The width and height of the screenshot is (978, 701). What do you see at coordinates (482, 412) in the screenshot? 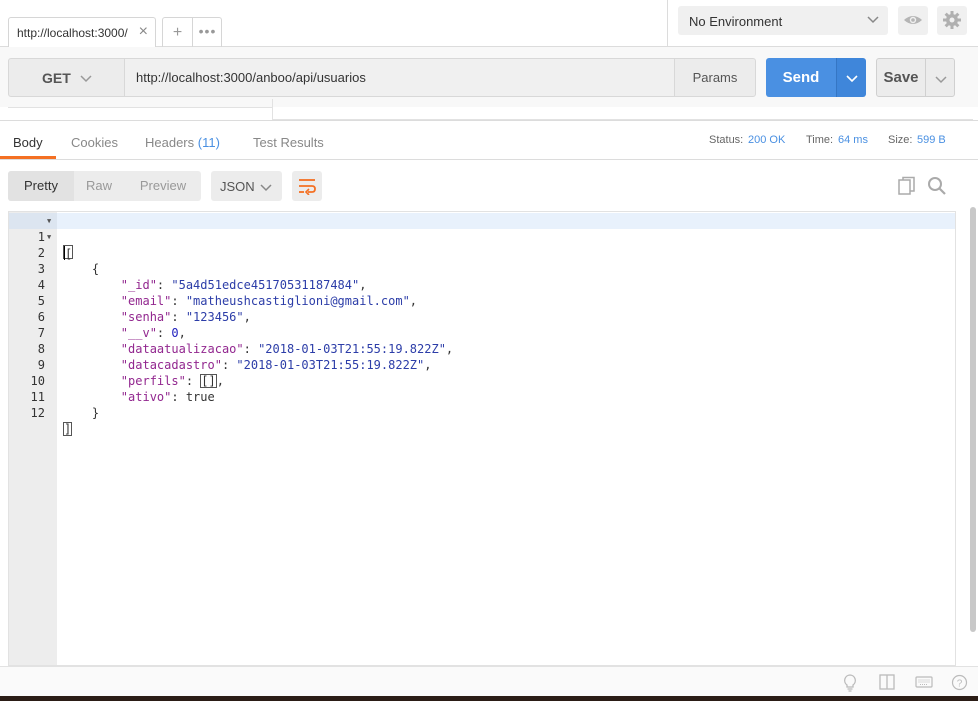
I see `code-line: 12 ]` at bounding box center [482, 412].